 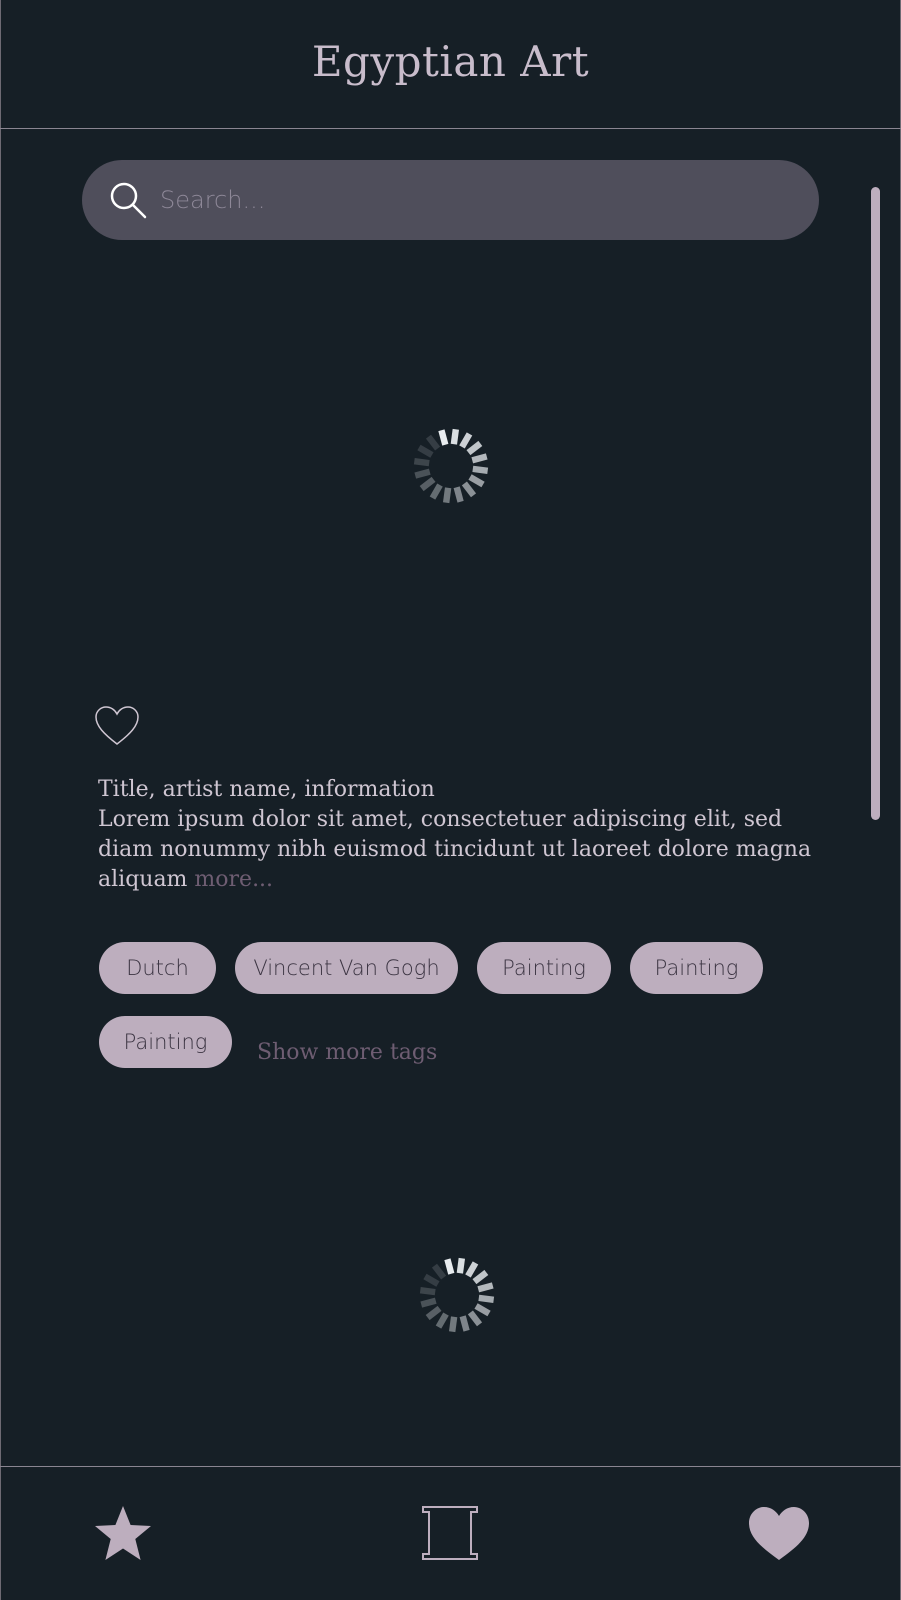 What do you see at coordinates (347, 1052) in the screenshot?
I see `show-more-tags-link: Show more tags` at bounding box center [347, 1052].